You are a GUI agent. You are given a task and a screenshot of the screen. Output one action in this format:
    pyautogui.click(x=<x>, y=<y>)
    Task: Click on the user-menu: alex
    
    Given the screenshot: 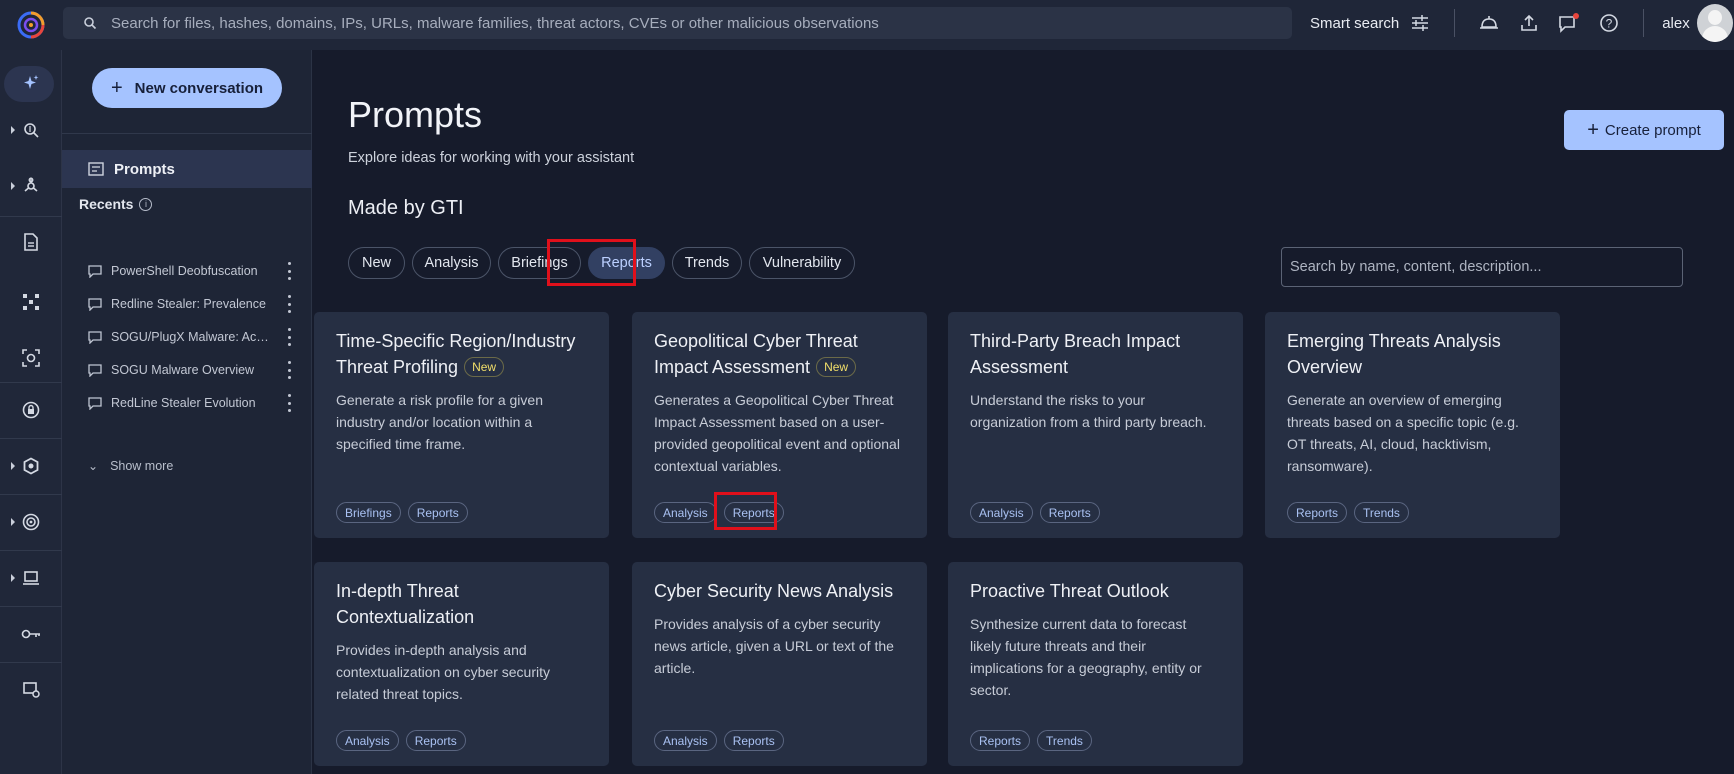 What is the action you would take?
    pyautogui.click(x=1676, y=23)
    